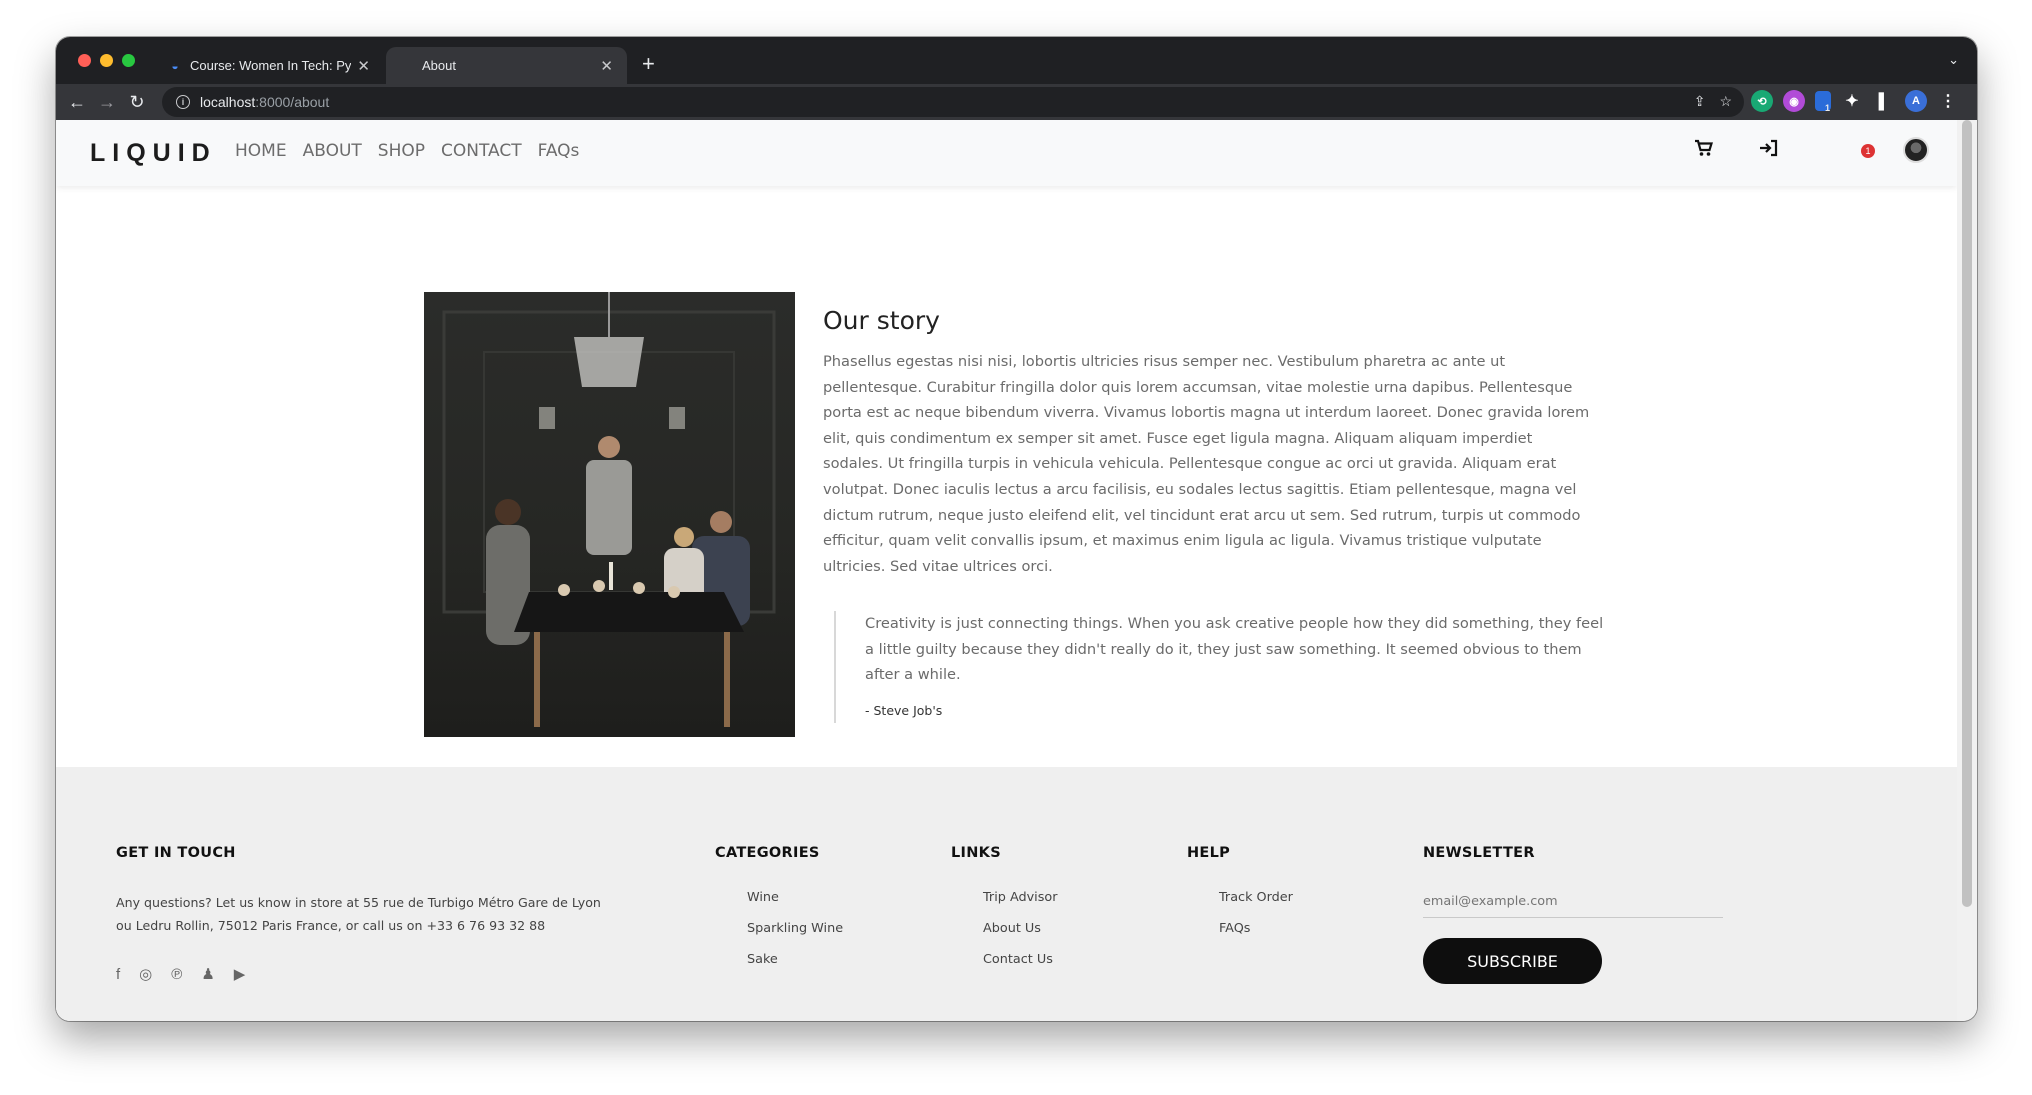  I want to click on extension-purple-icon: ◉, so click(1794, 101).